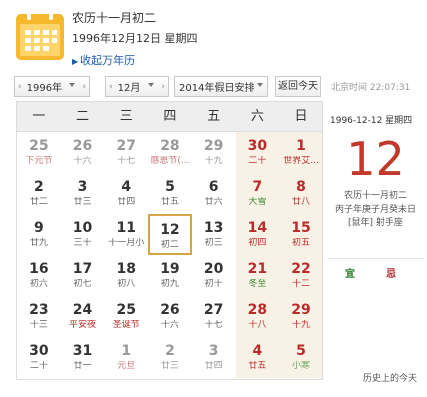 This screenshot has height=397, width=427. I want to click on day-cell: 13 初三, so click(214, 234).